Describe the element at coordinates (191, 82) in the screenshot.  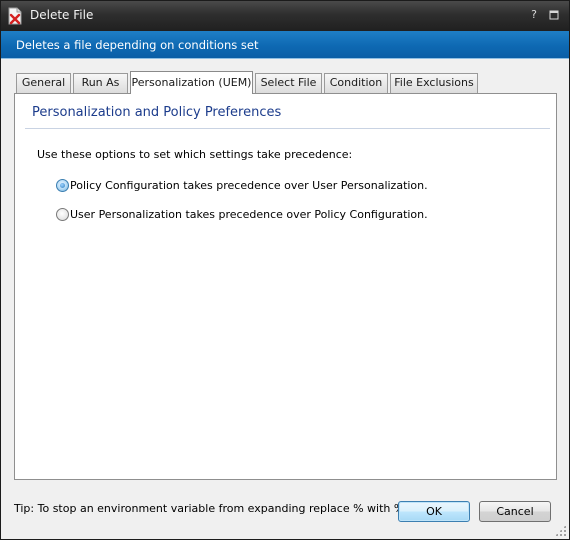
I see `tab-personalization-uem: Personalization (UEM)` at that location.